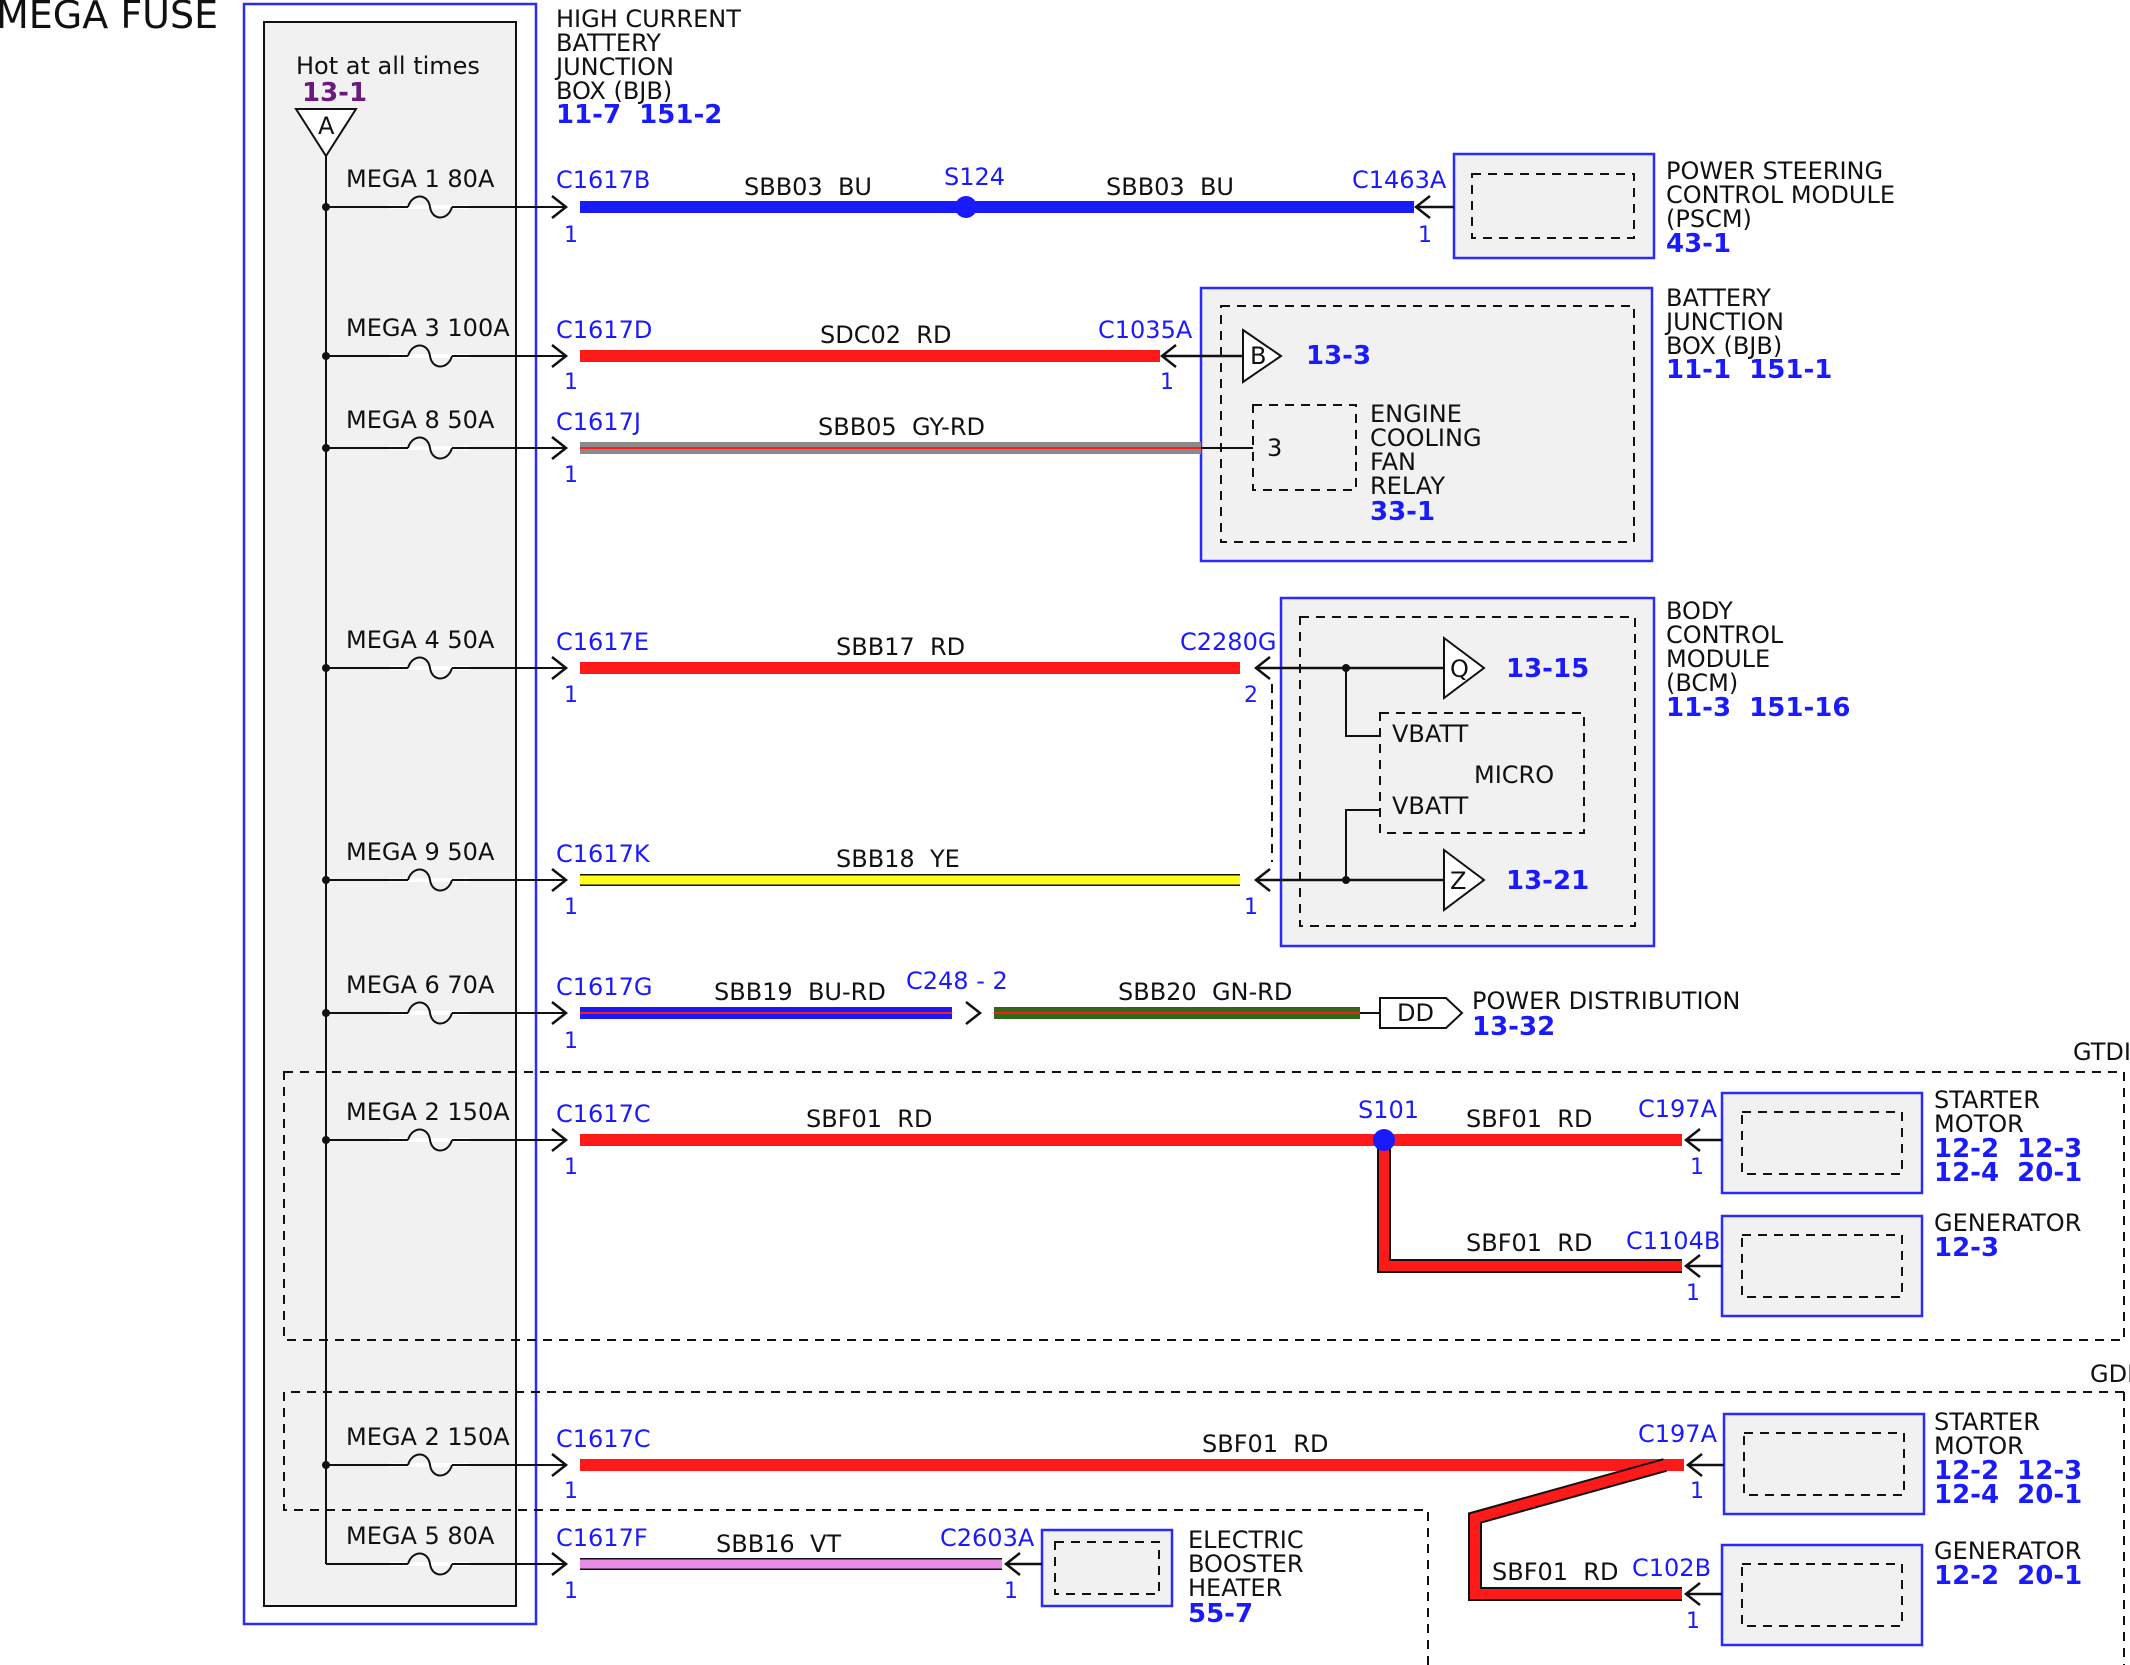 The width and height of the screenshot is (2130, 1665). What do you see at coordinates (800, 992) in the screenshot?
I see `wire-label-sbb19: SBB19 BU-RD` at bounding box center [800, 992].